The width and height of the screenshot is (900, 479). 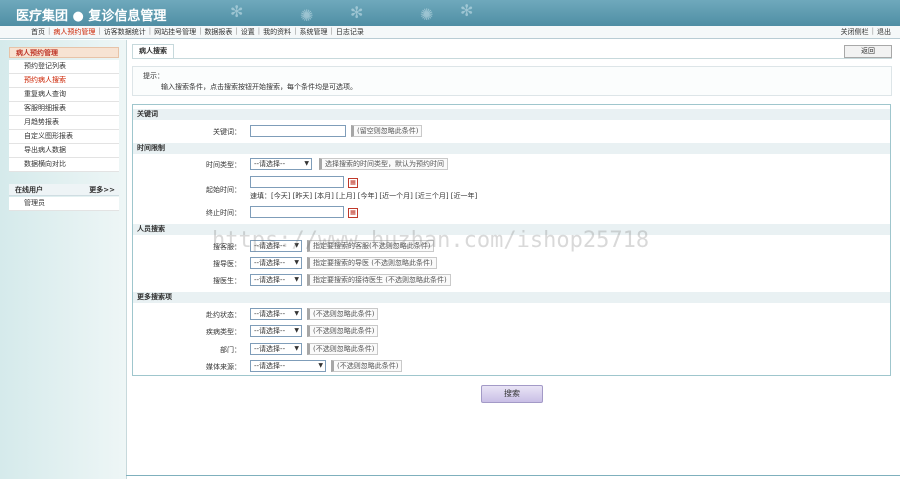 What do you see at coordinates (343, 314) in the screenshot?
I see `status-hint: (不选则忽略此条件)` at bounding box center [343, 314].